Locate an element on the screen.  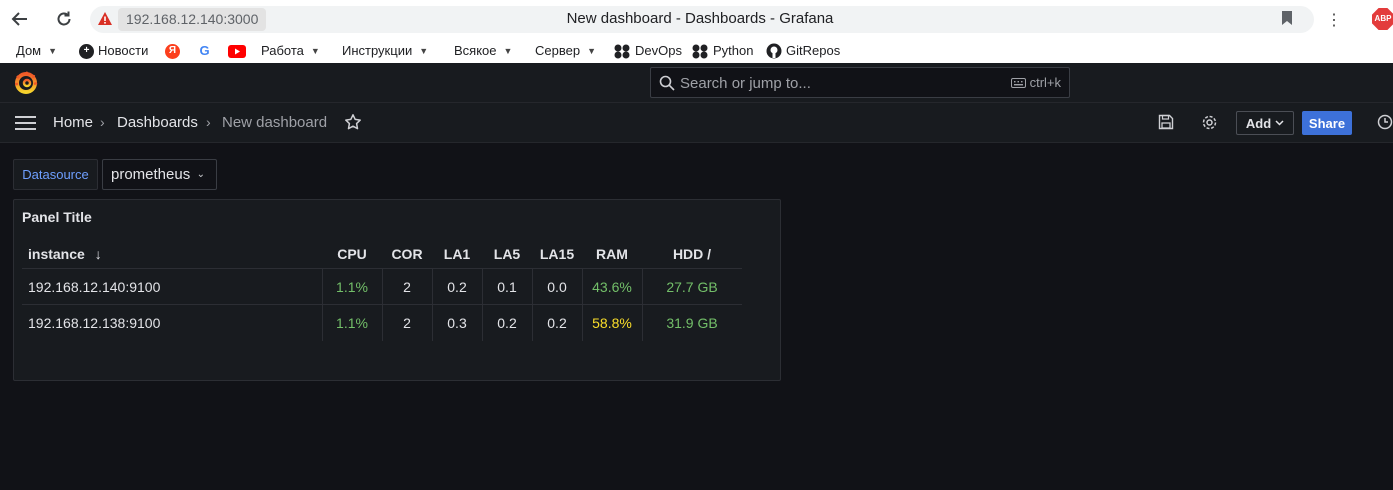
breadcrumb-current: New dashboard is located at coordinates (275, 122).